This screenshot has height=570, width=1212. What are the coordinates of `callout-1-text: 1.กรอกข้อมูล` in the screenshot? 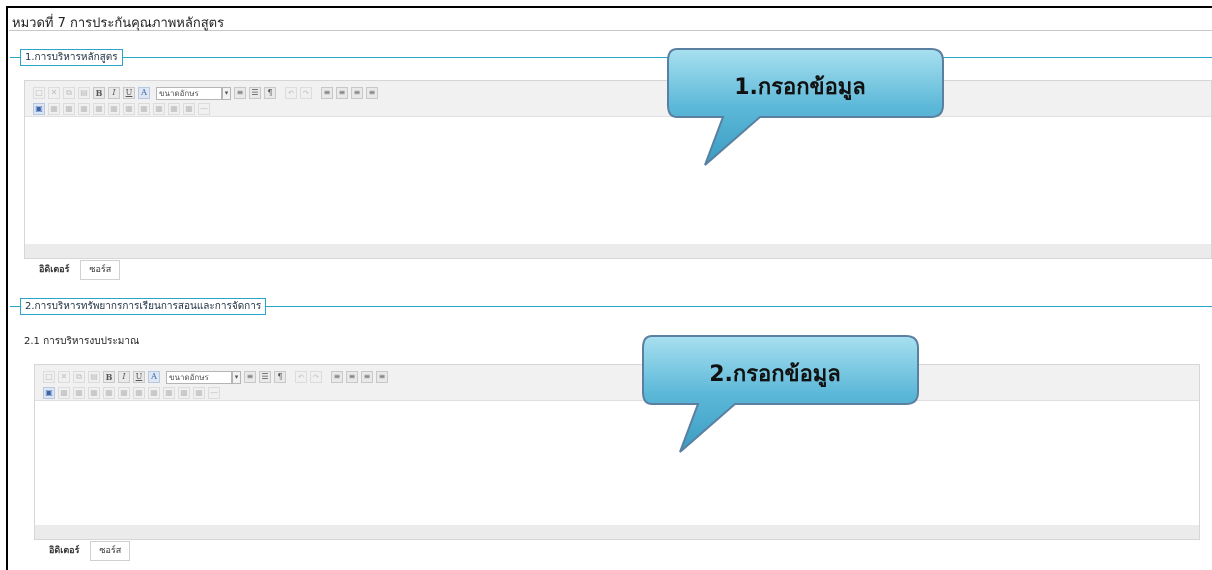 It's located at (800, 87).